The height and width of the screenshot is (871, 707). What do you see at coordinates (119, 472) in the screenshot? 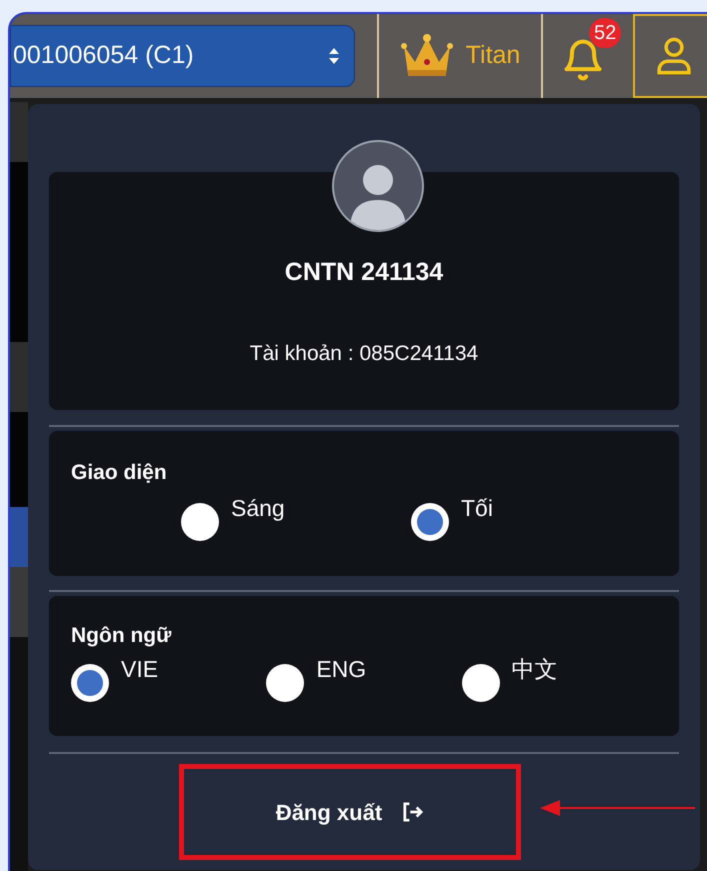
I see `section-title: Giao diện` at bounding box center [119, 472].